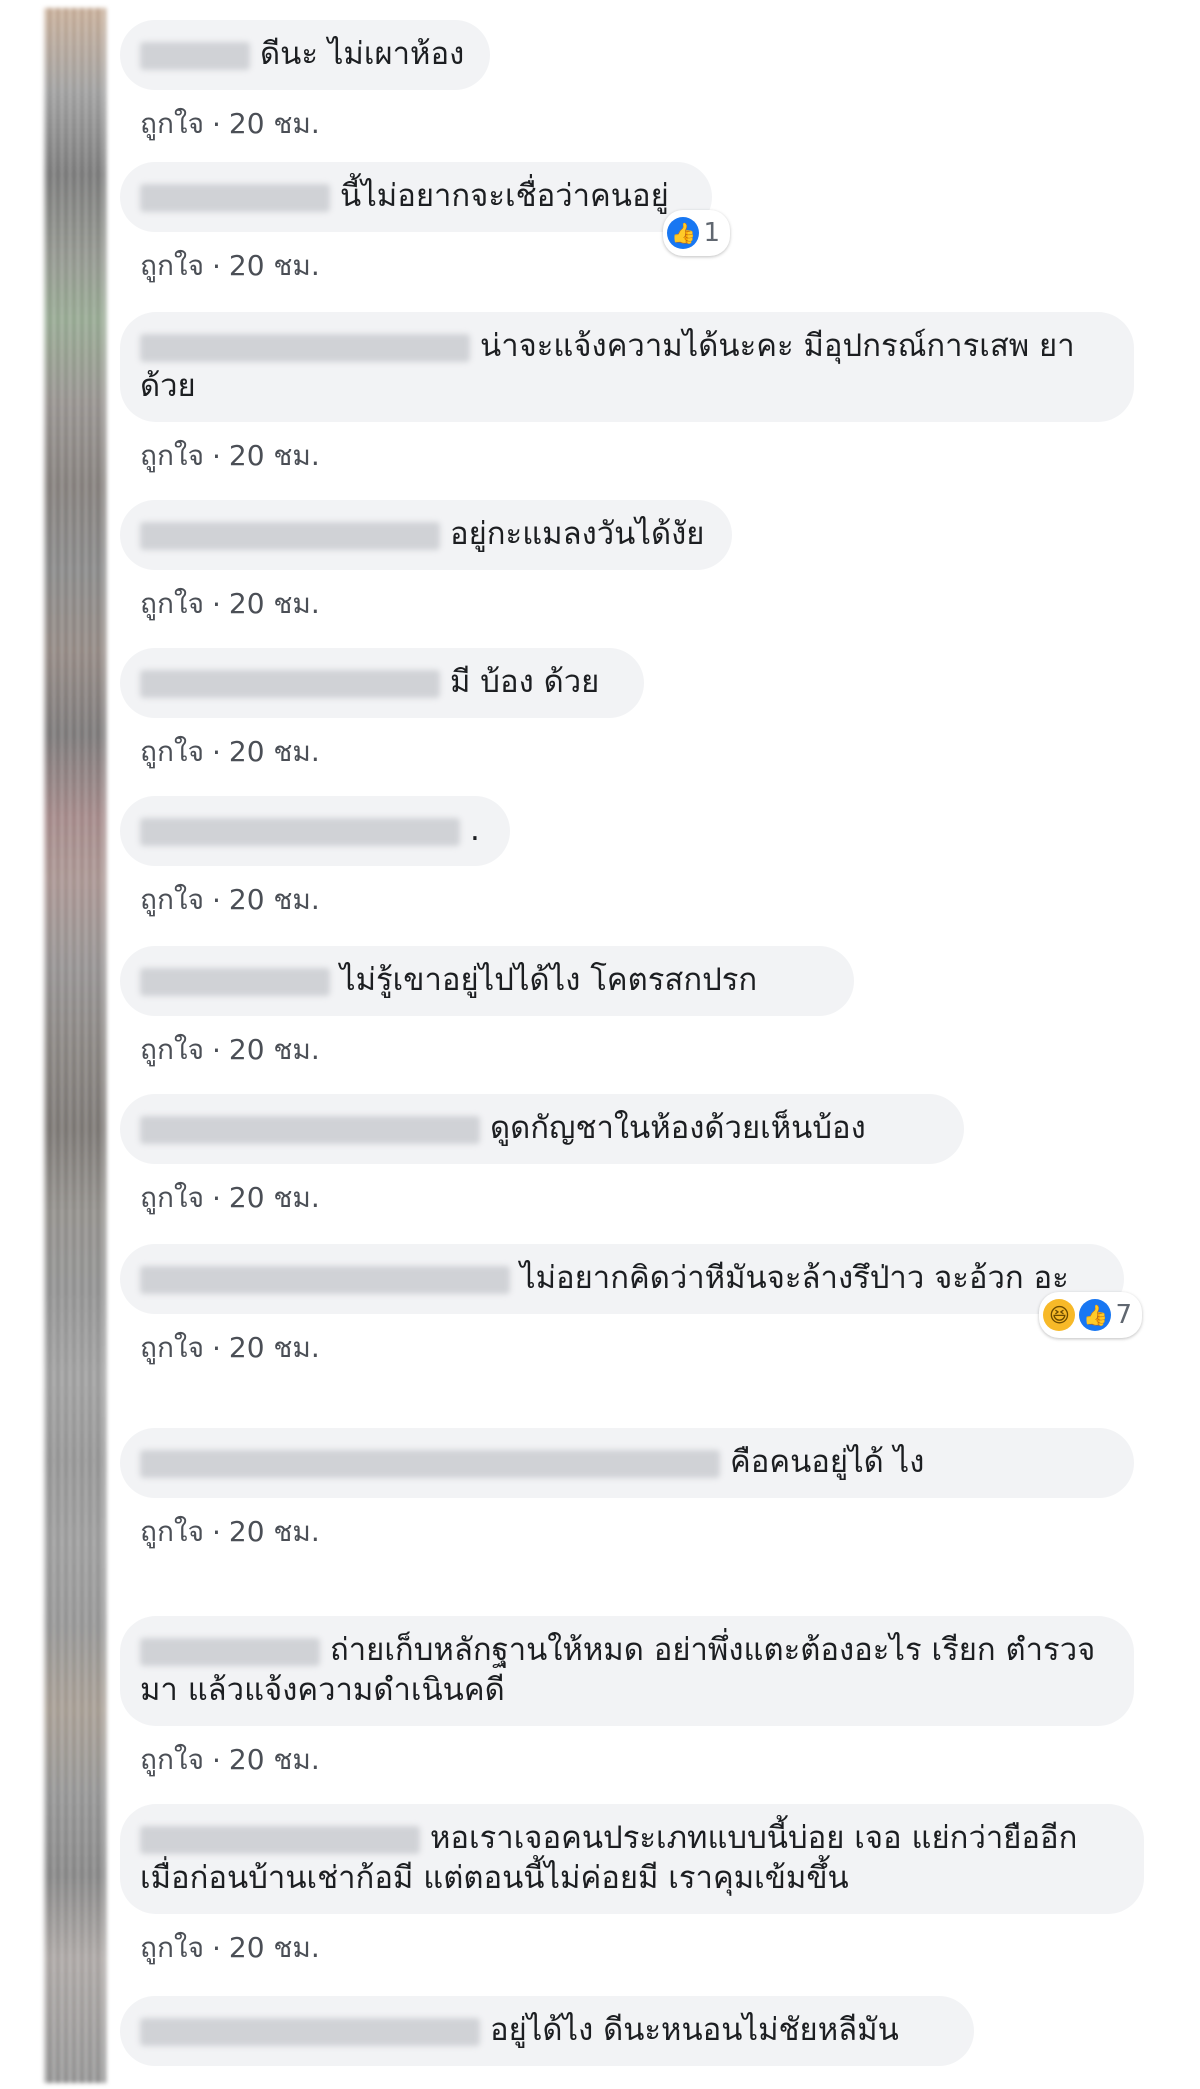 The height and width of the screenshot is (2089, 1200). What do you see at coordinates (794, 1278) in the screenshot?
I see `comment-text: ไม่อยากคิดว่าหีมันจะล้างรึป่าว จะอ้วก อะ` at bounding box center [794, 1278].